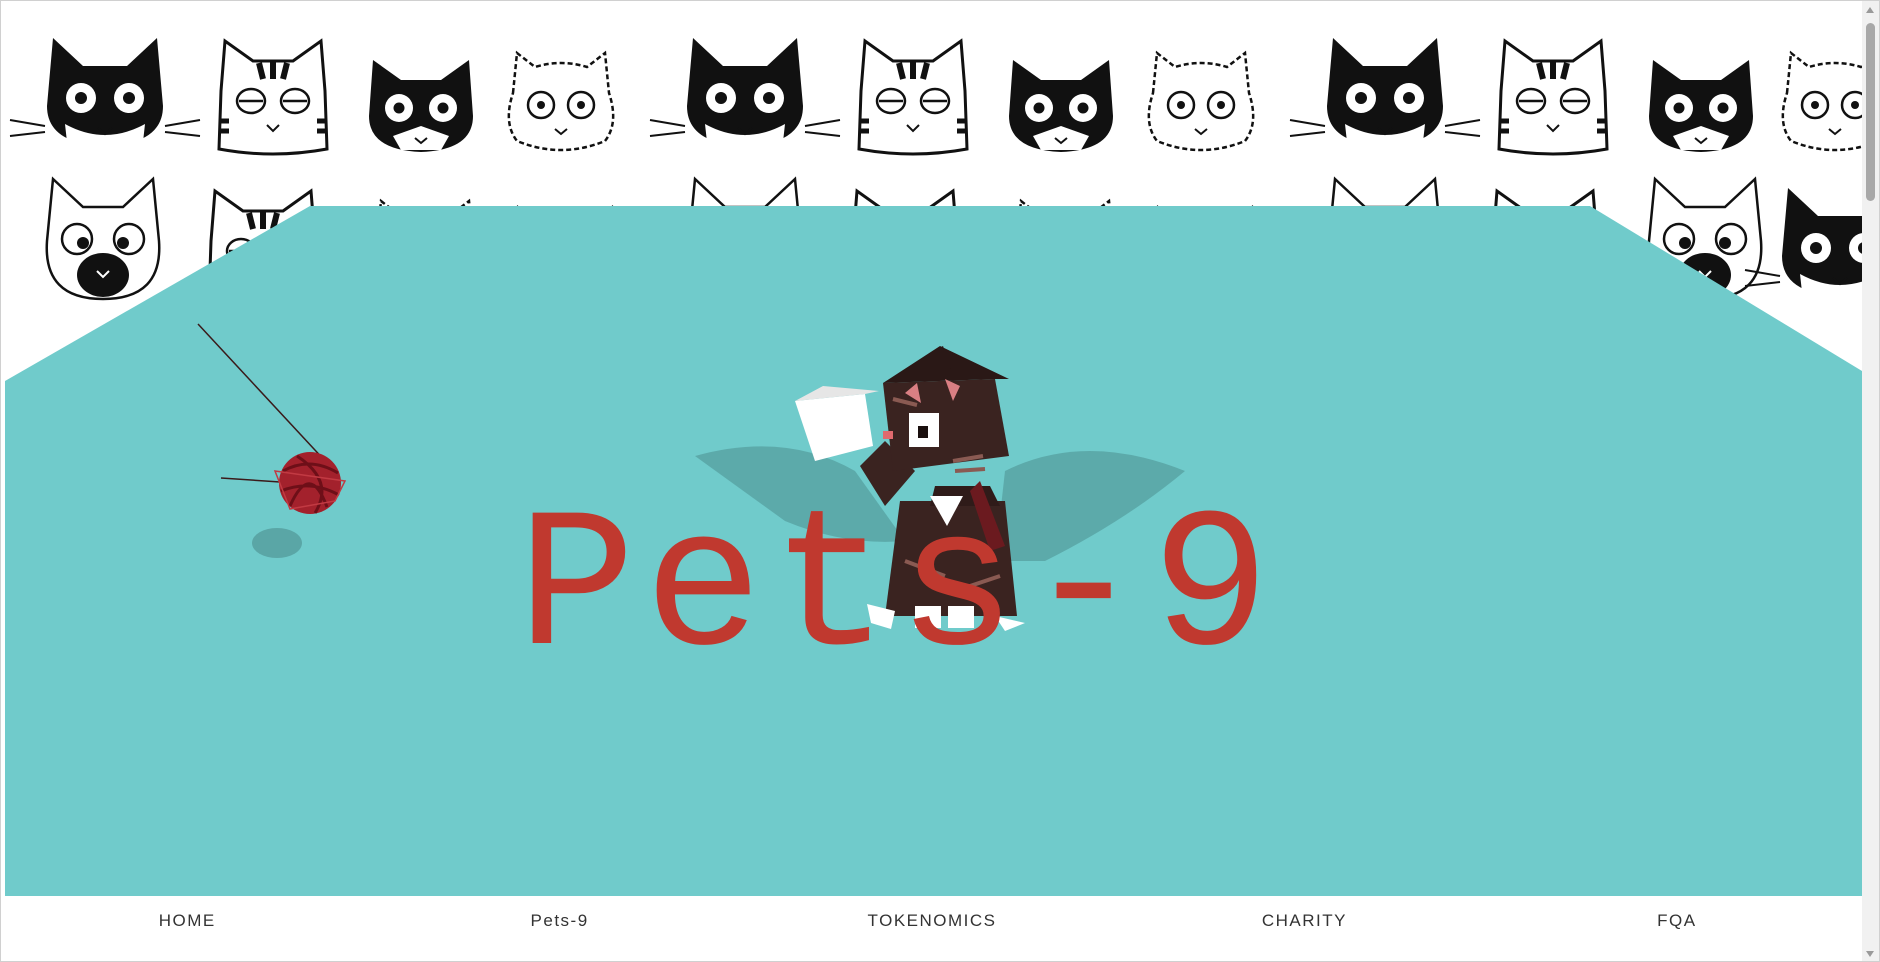 The image size is (1880, 962). What do you see at coordinates (1870, 954) in the screenshot?
I see `scroll-down-arrow-icon` at bounding box center [1870, 954].